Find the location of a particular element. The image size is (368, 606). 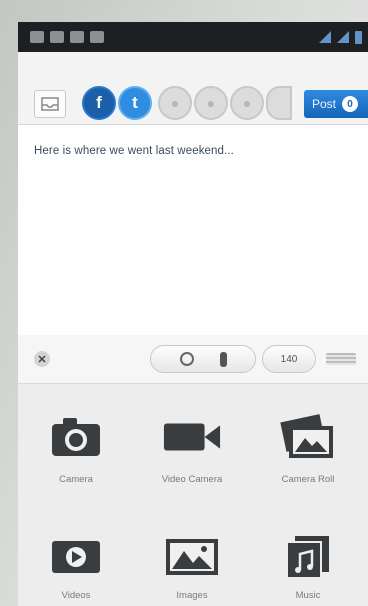

media-item-music: Music is located at coordinates (308, 549).